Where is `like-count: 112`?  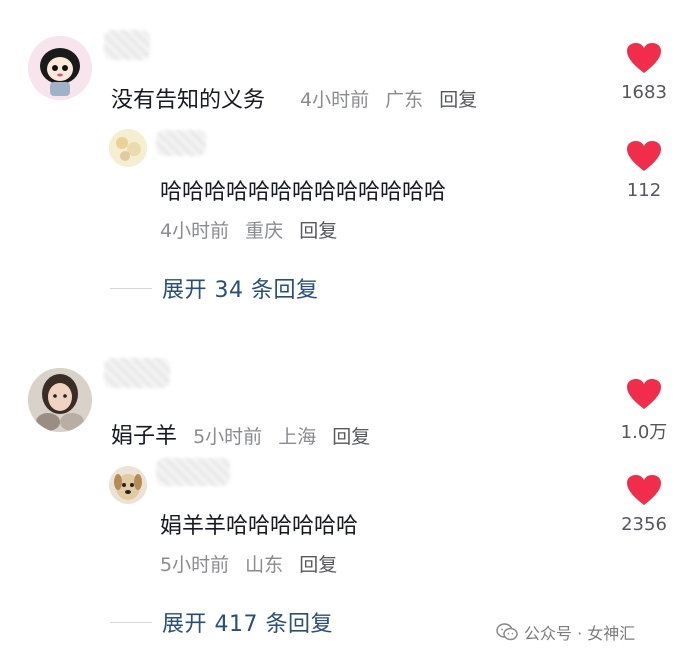 like-count: 112 is located at coordinates (644, 190).